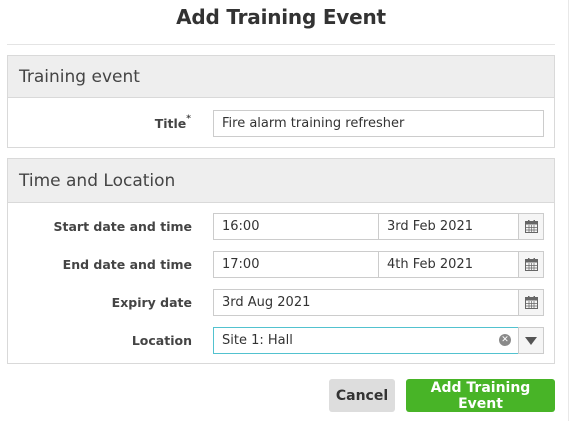  What do you see at coordinates (480, 395) in the screenshot?
I see `add-training-event-button: Add Training Event` at bounding box center [480, 395].